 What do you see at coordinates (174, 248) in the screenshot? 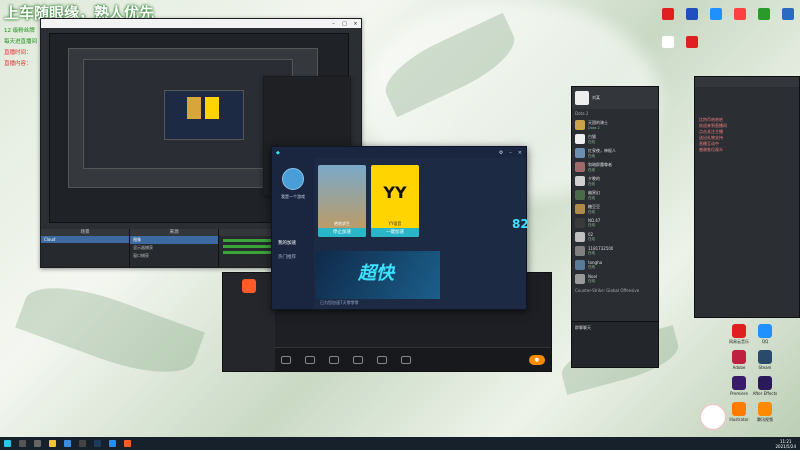
I see `source-item: 显示器捕获` at bounding box center [174, 248].